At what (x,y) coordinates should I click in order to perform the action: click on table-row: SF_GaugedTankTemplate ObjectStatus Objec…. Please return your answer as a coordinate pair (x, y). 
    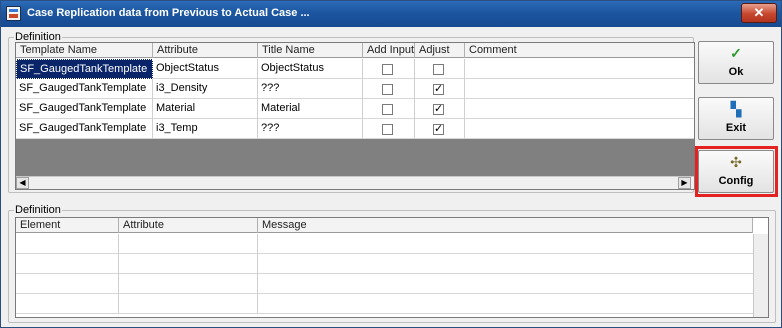
    Looking at the image, I should click on (355, 69).